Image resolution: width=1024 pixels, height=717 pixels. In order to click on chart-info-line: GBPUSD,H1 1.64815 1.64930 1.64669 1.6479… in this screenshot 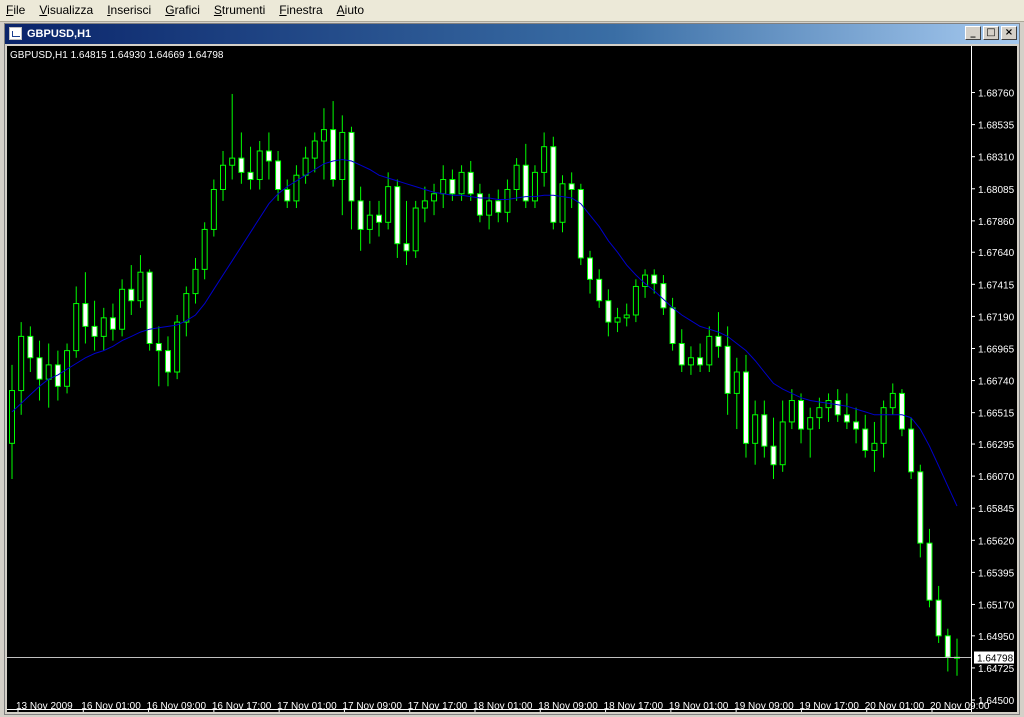, I will do `click(117, 55)`.